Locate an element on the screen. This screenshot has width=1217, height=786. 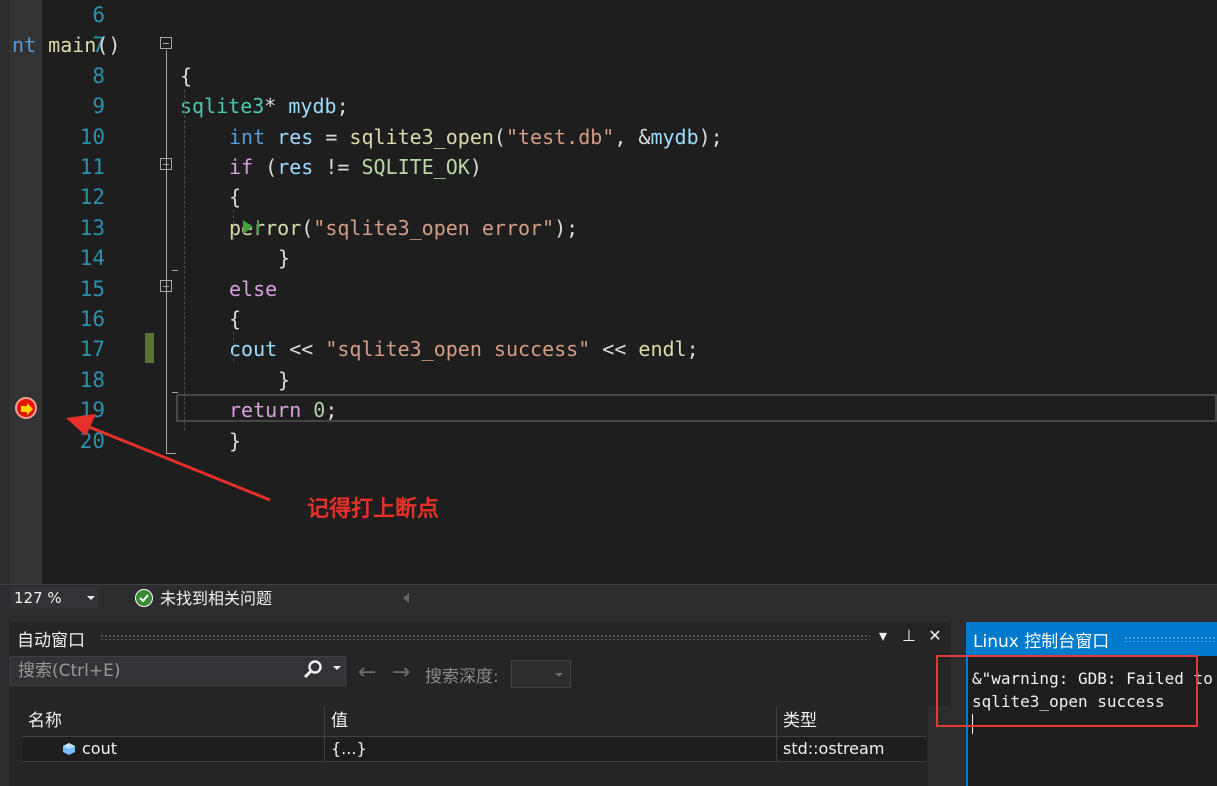
column-header-type: 类型 is located at coordinates (851, 721).